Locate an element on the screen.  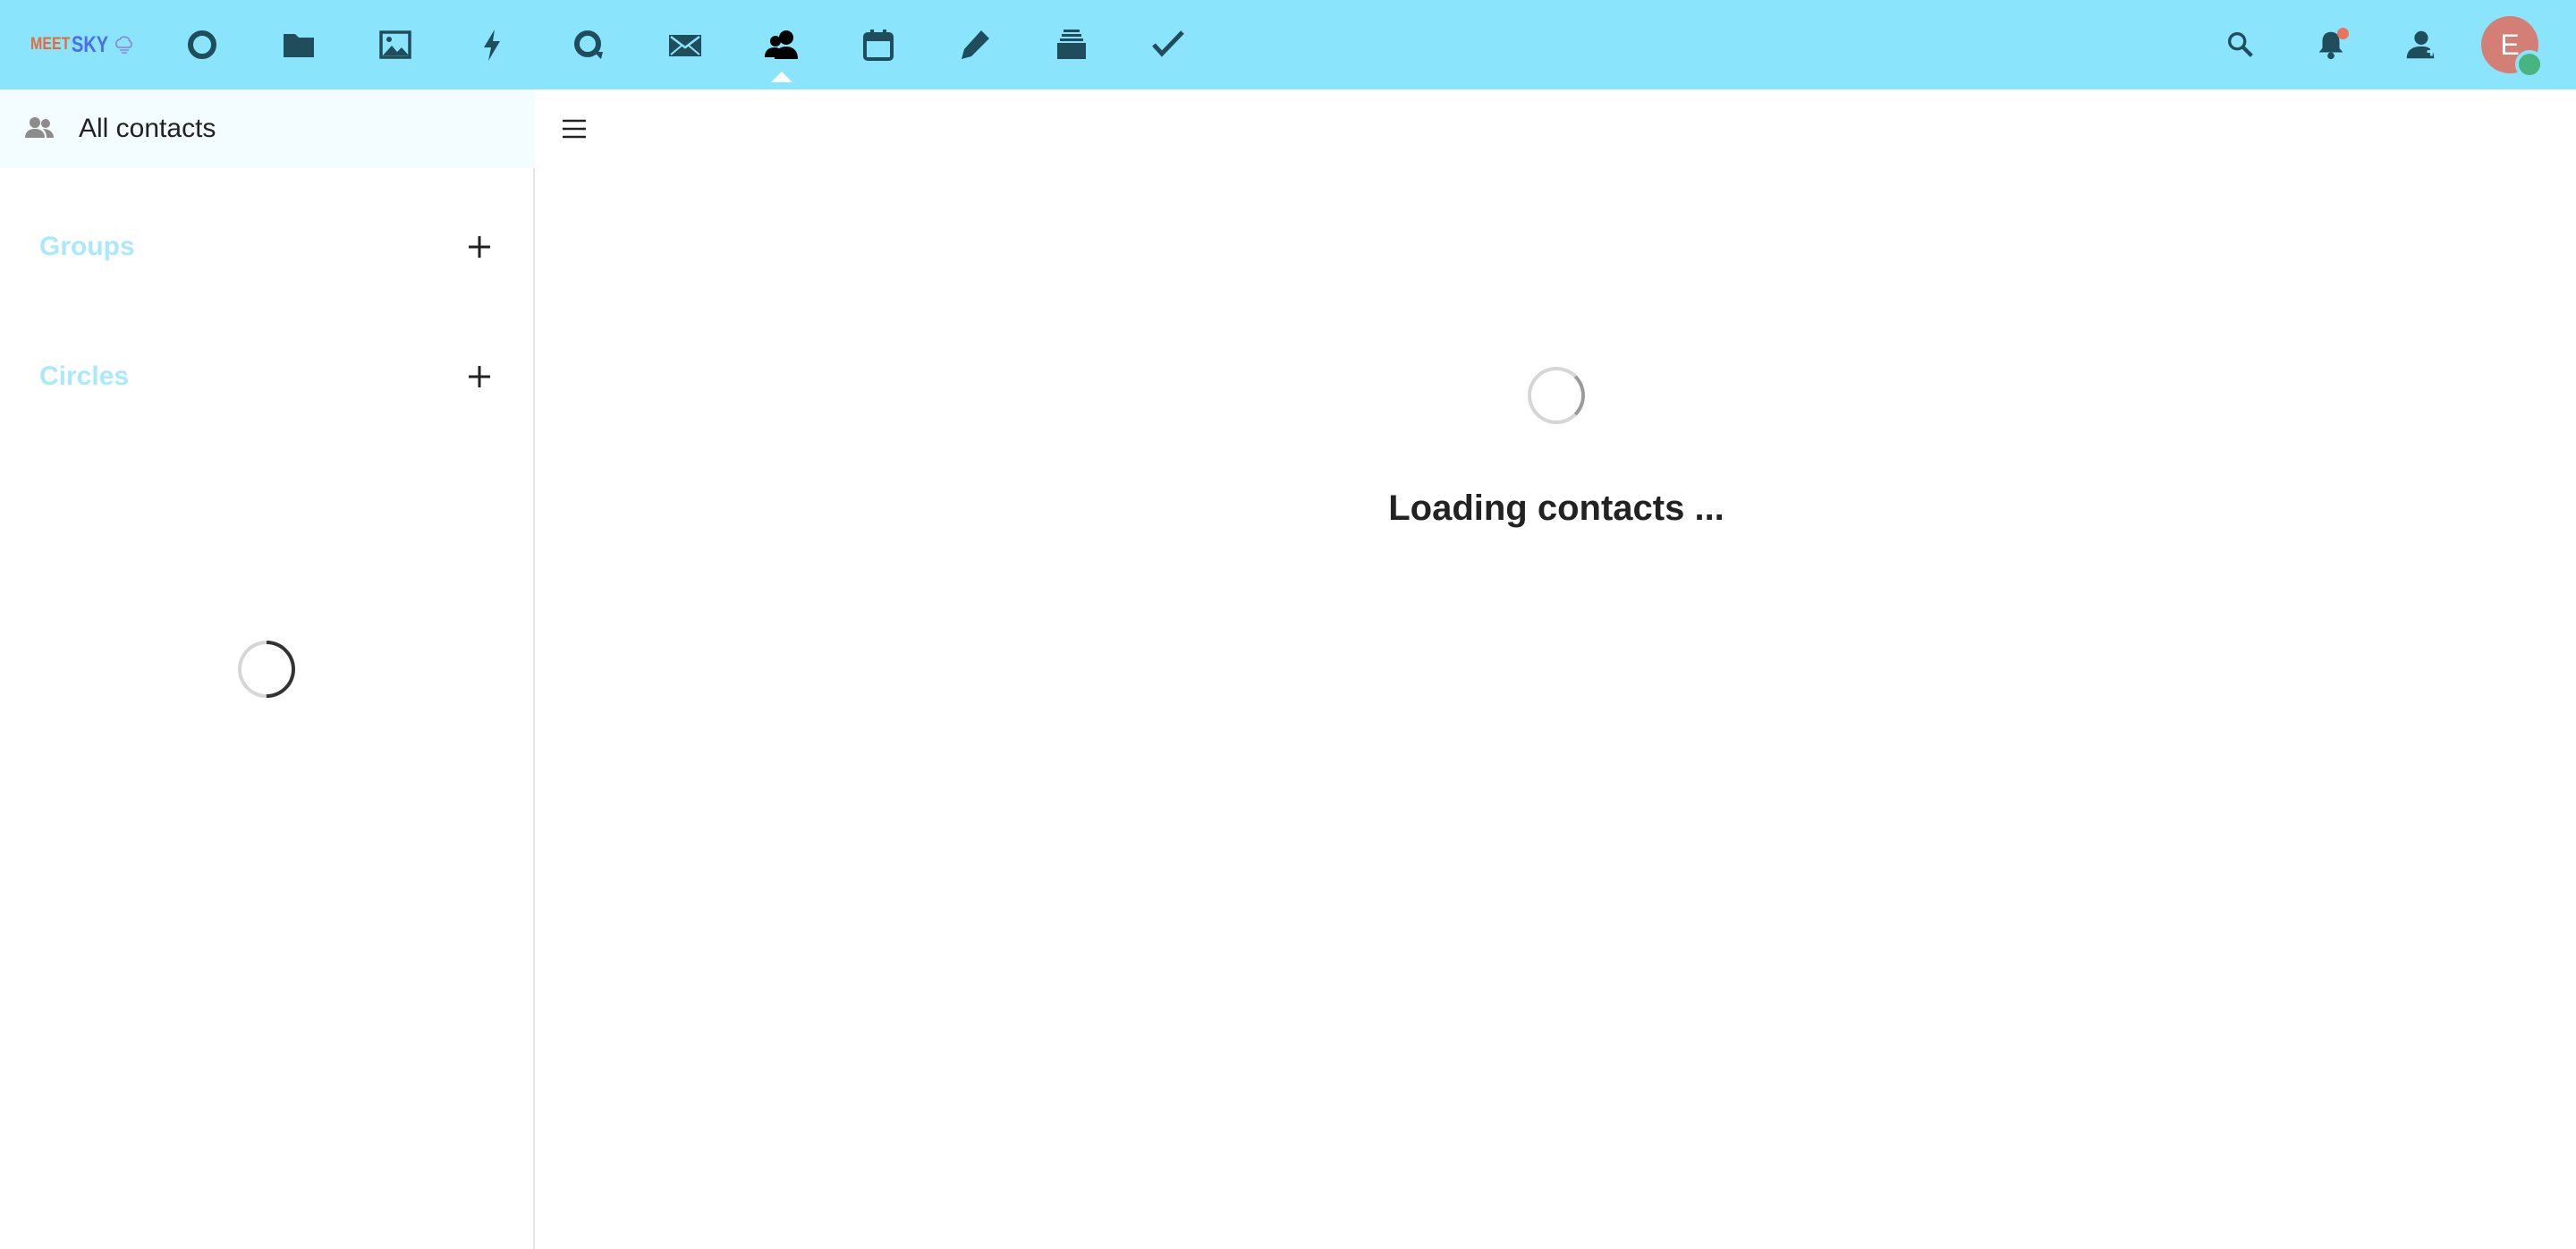
groups-caption: Groups is located at coordinates (87, 247).